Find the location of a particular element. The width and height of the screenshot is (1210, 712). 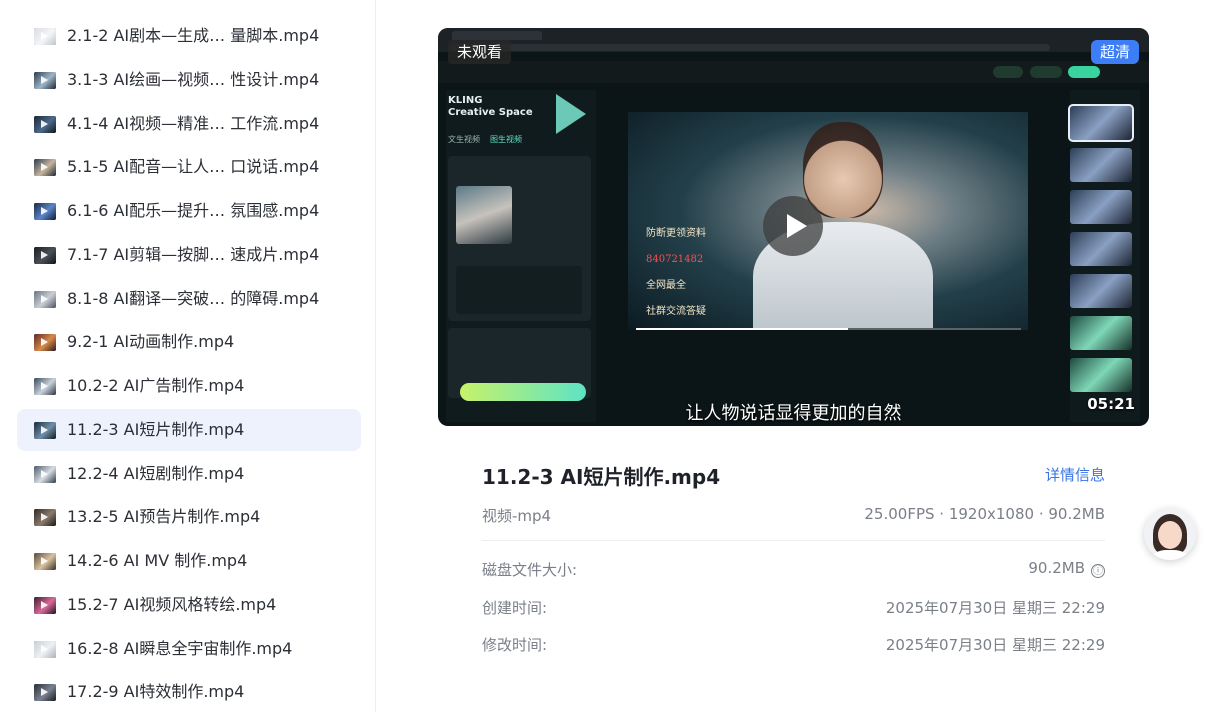

video-duration: 05:21 is located at coordinates (1111, 404).